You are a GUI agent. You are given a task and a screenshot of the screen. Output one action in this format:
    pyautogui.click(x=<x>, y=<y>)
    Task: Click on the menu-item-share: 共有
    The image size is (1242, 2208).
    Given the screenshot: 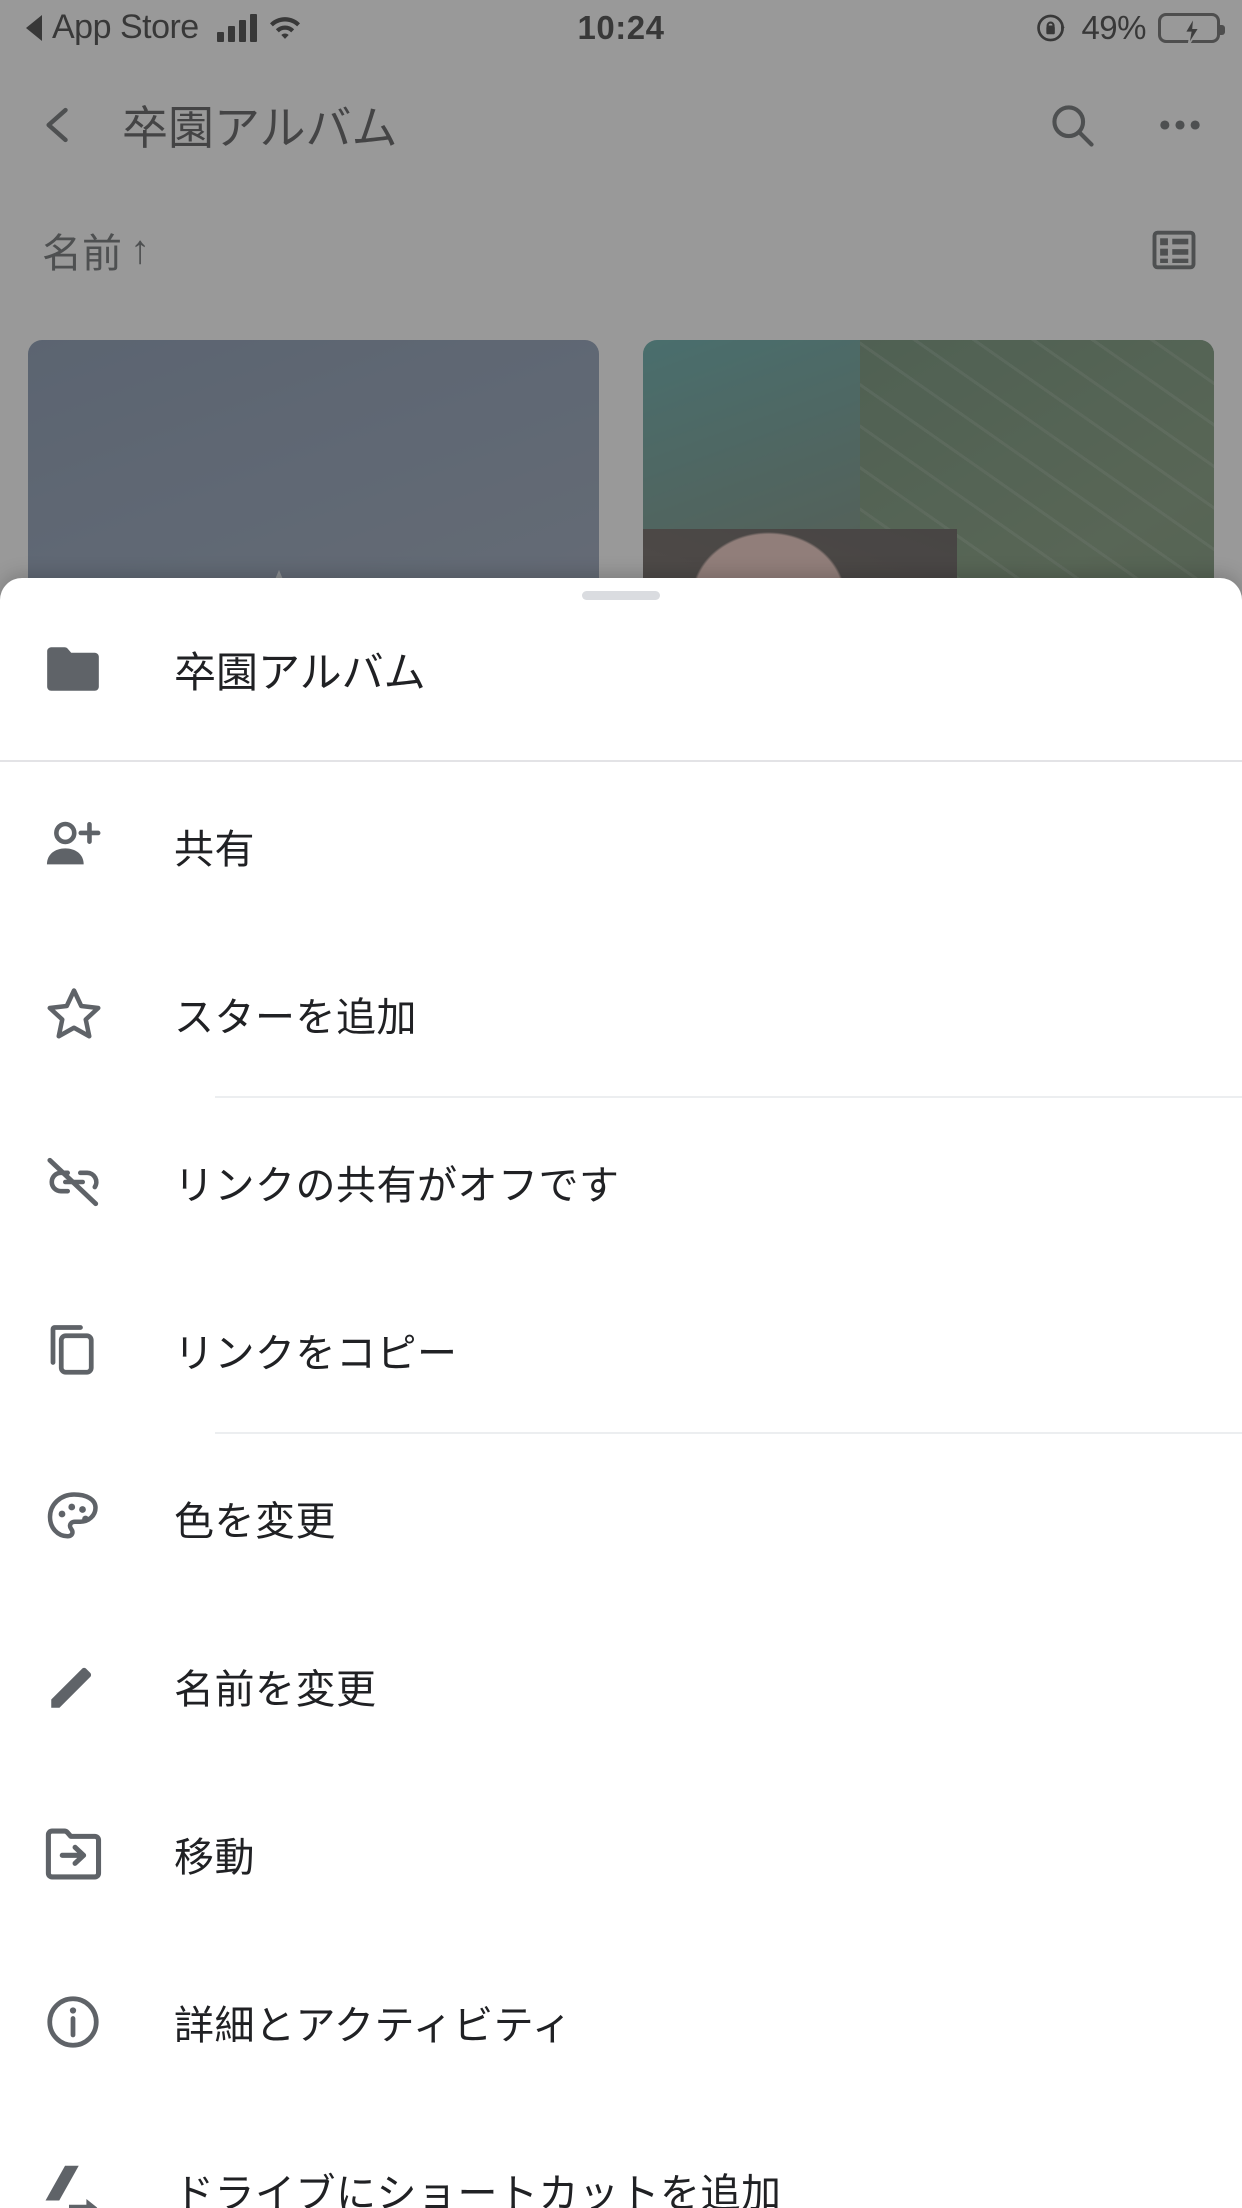 What is the action you would take?
    pyautogui.click(x=621, y=846)
    